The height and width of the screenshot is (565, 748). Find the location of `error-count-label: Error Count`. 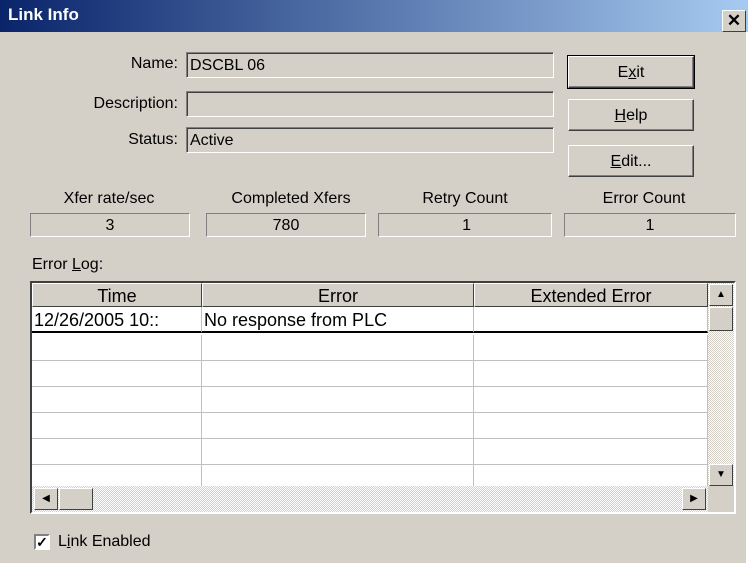

error-count-label: Error Count is located at coordinates (644, 198).